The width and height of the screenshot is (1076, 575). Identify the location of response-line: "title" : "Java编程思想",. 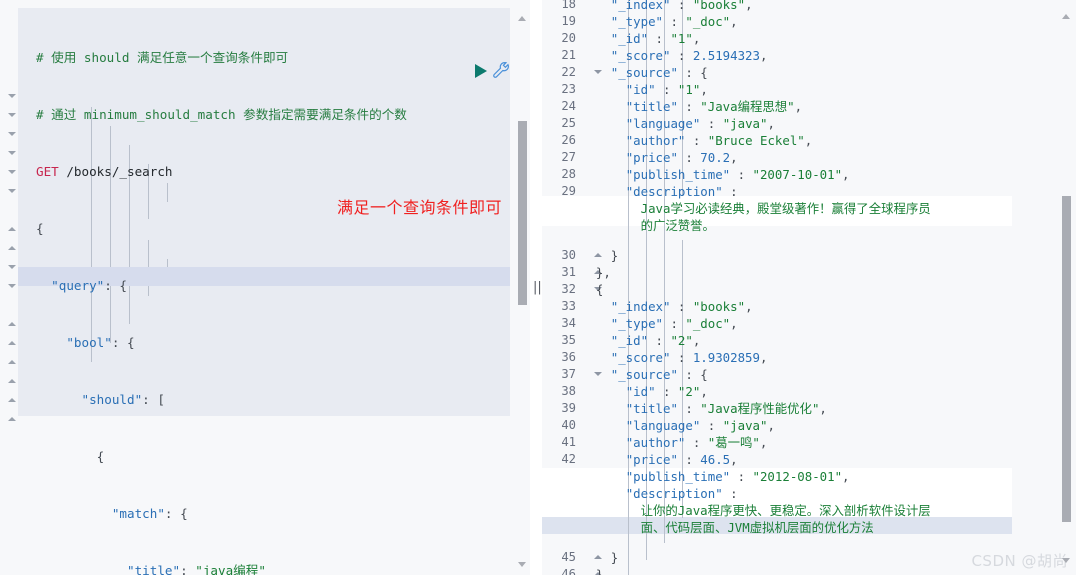
(714, 106).